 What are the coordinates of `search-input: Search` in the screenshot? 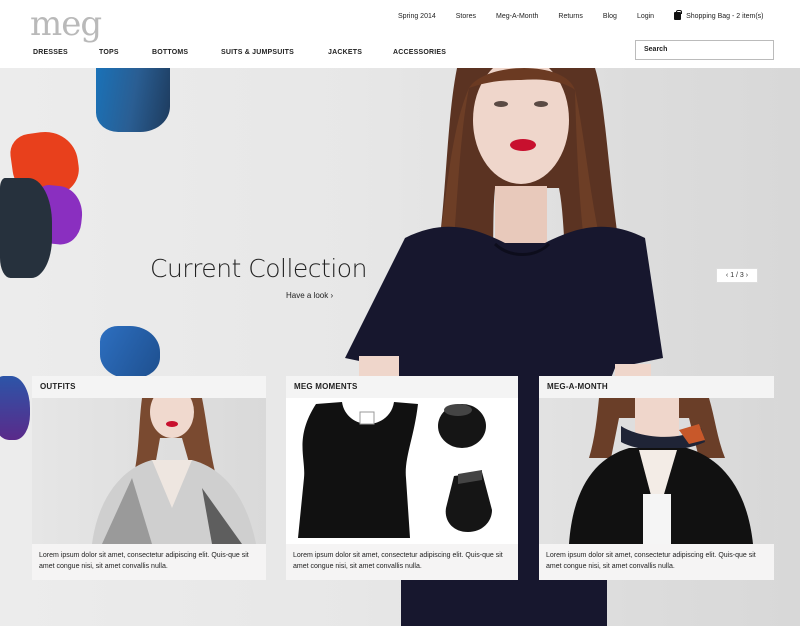 It's located at (704, 50).